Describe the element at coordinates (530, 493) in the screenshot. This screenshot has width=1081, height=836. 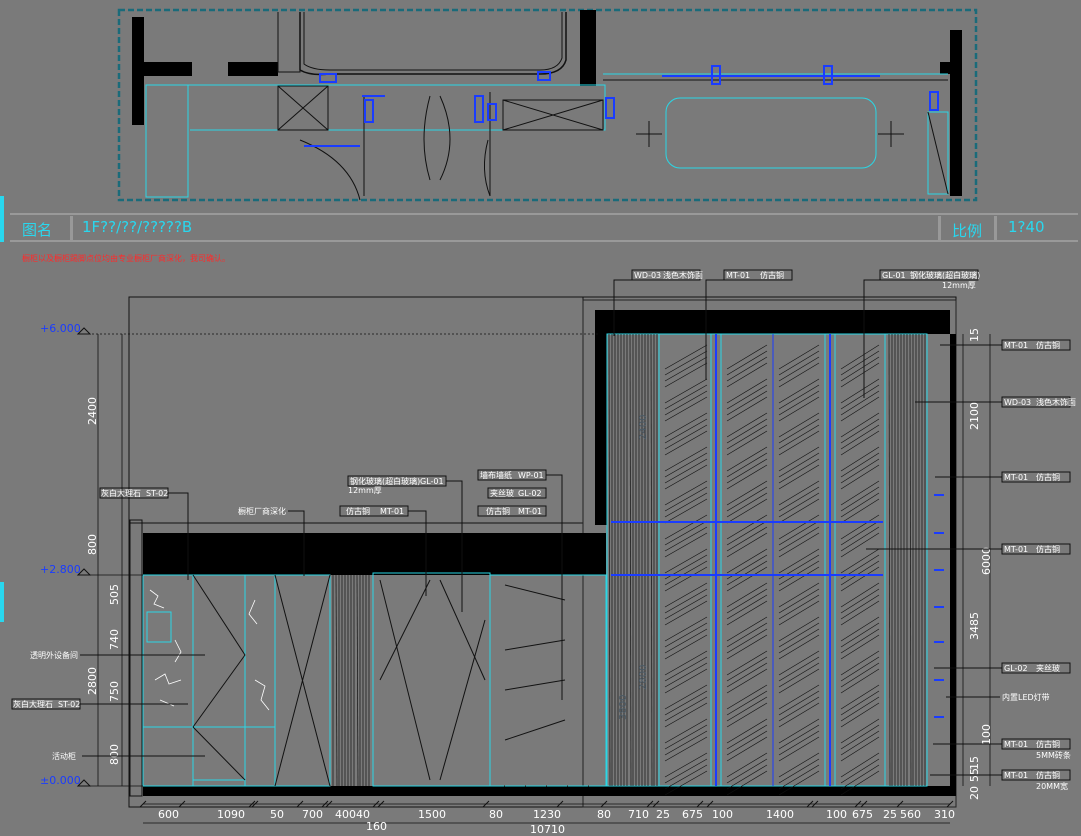
I see `callout-gl02-code: GL-02` at that location.